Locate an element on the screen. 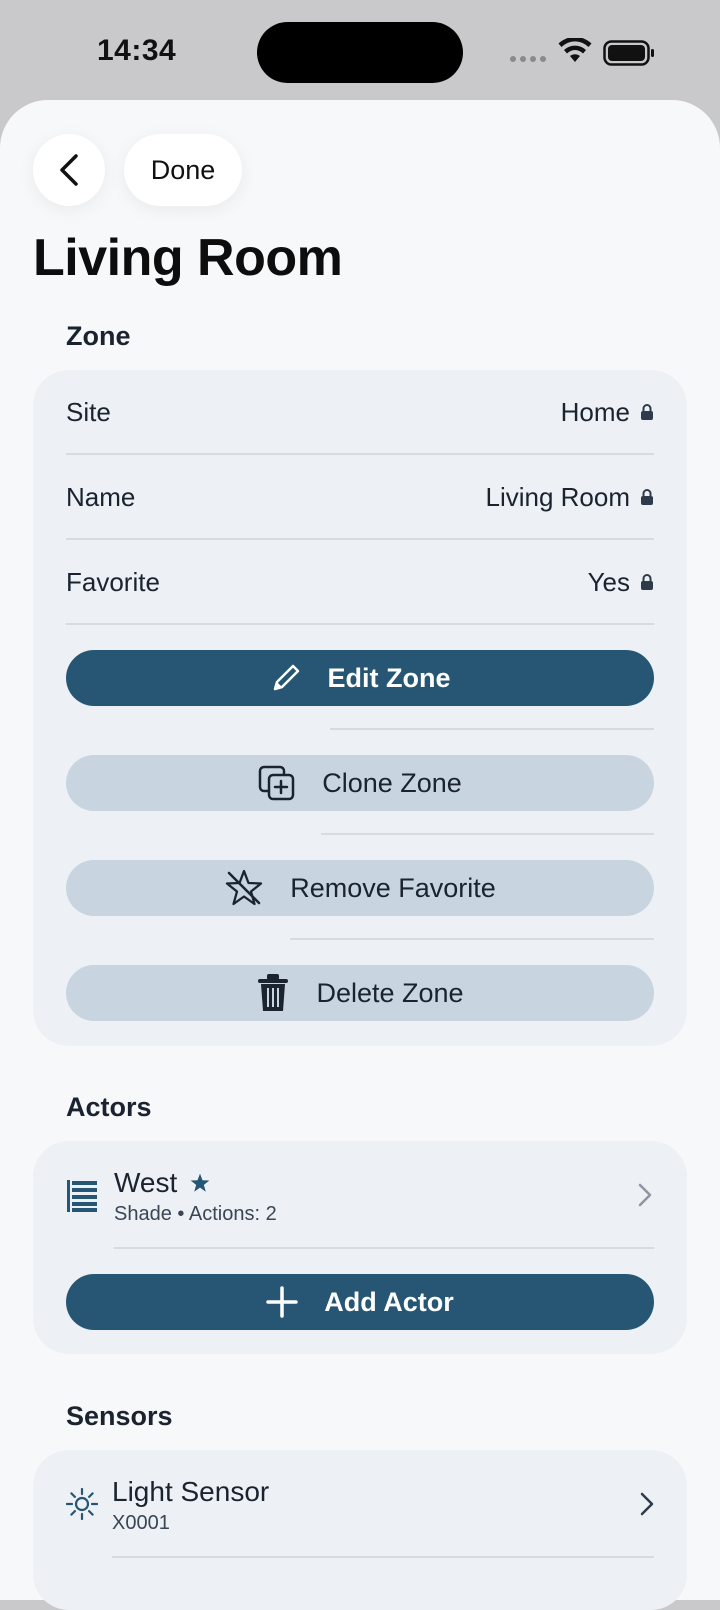 The width and height of the screenshot is (720, 1610). trash-icon is located at coordinates (273, 992).